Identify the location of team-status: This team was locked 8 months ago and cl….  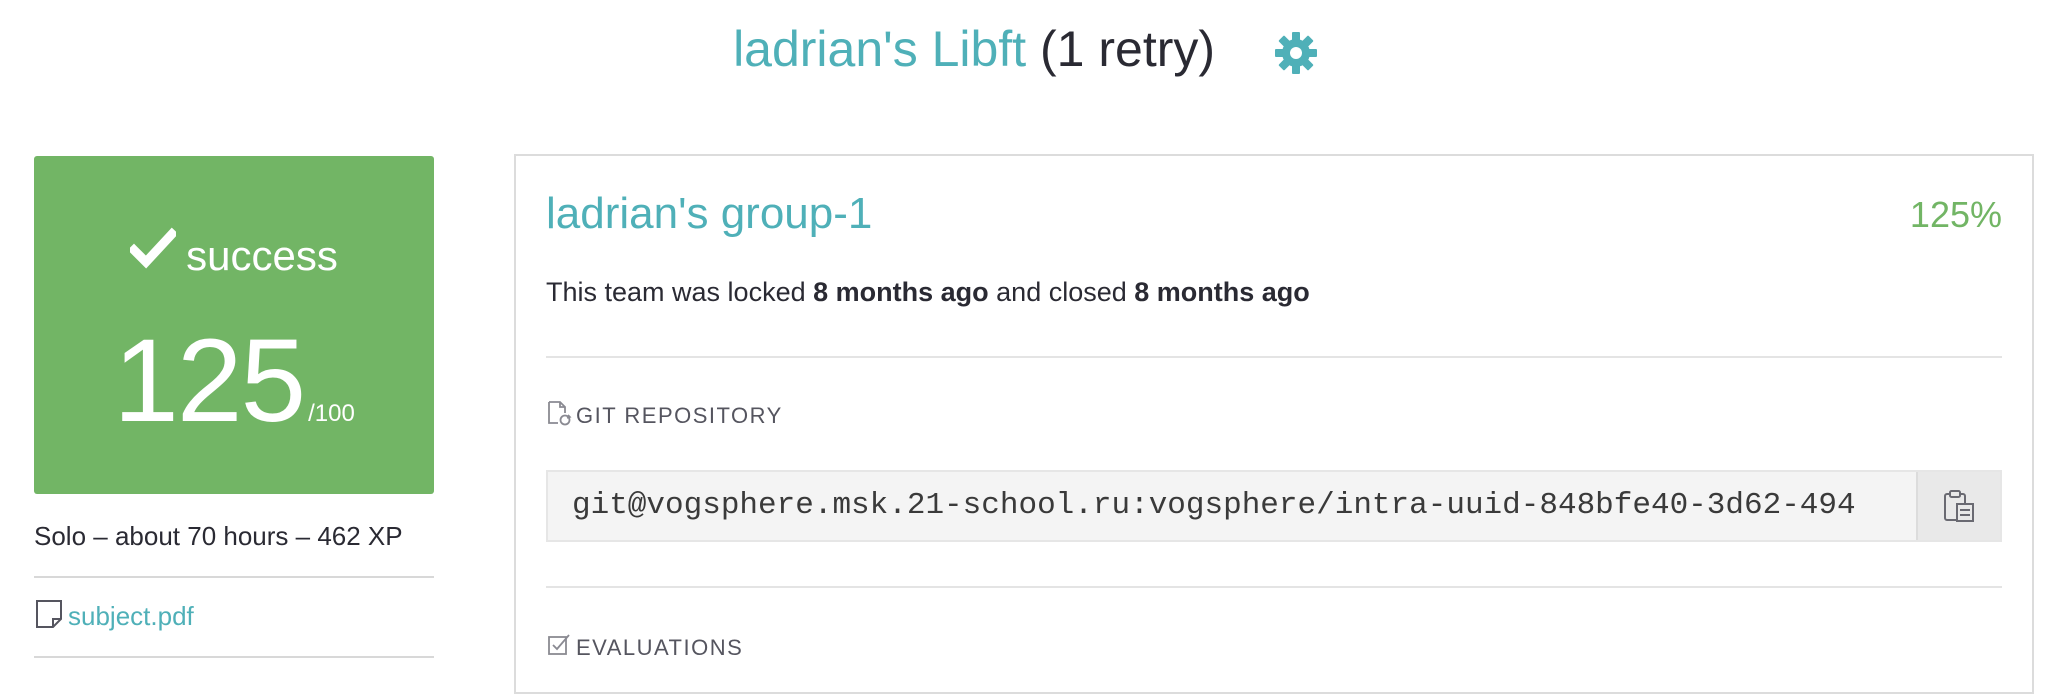
(928, 292).